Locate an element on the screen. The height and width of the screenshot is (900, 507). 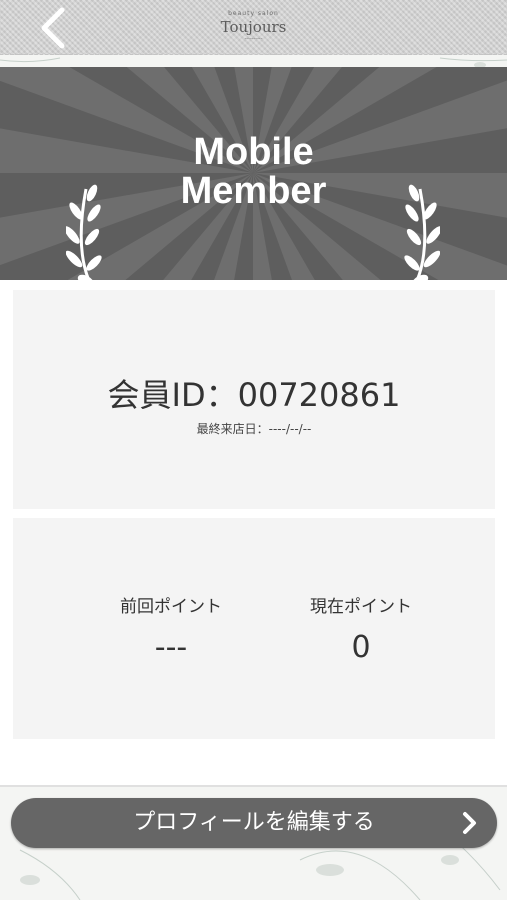
last-visit-date: 最終来店日：----/--/-- is located at coordinates (254, 429).